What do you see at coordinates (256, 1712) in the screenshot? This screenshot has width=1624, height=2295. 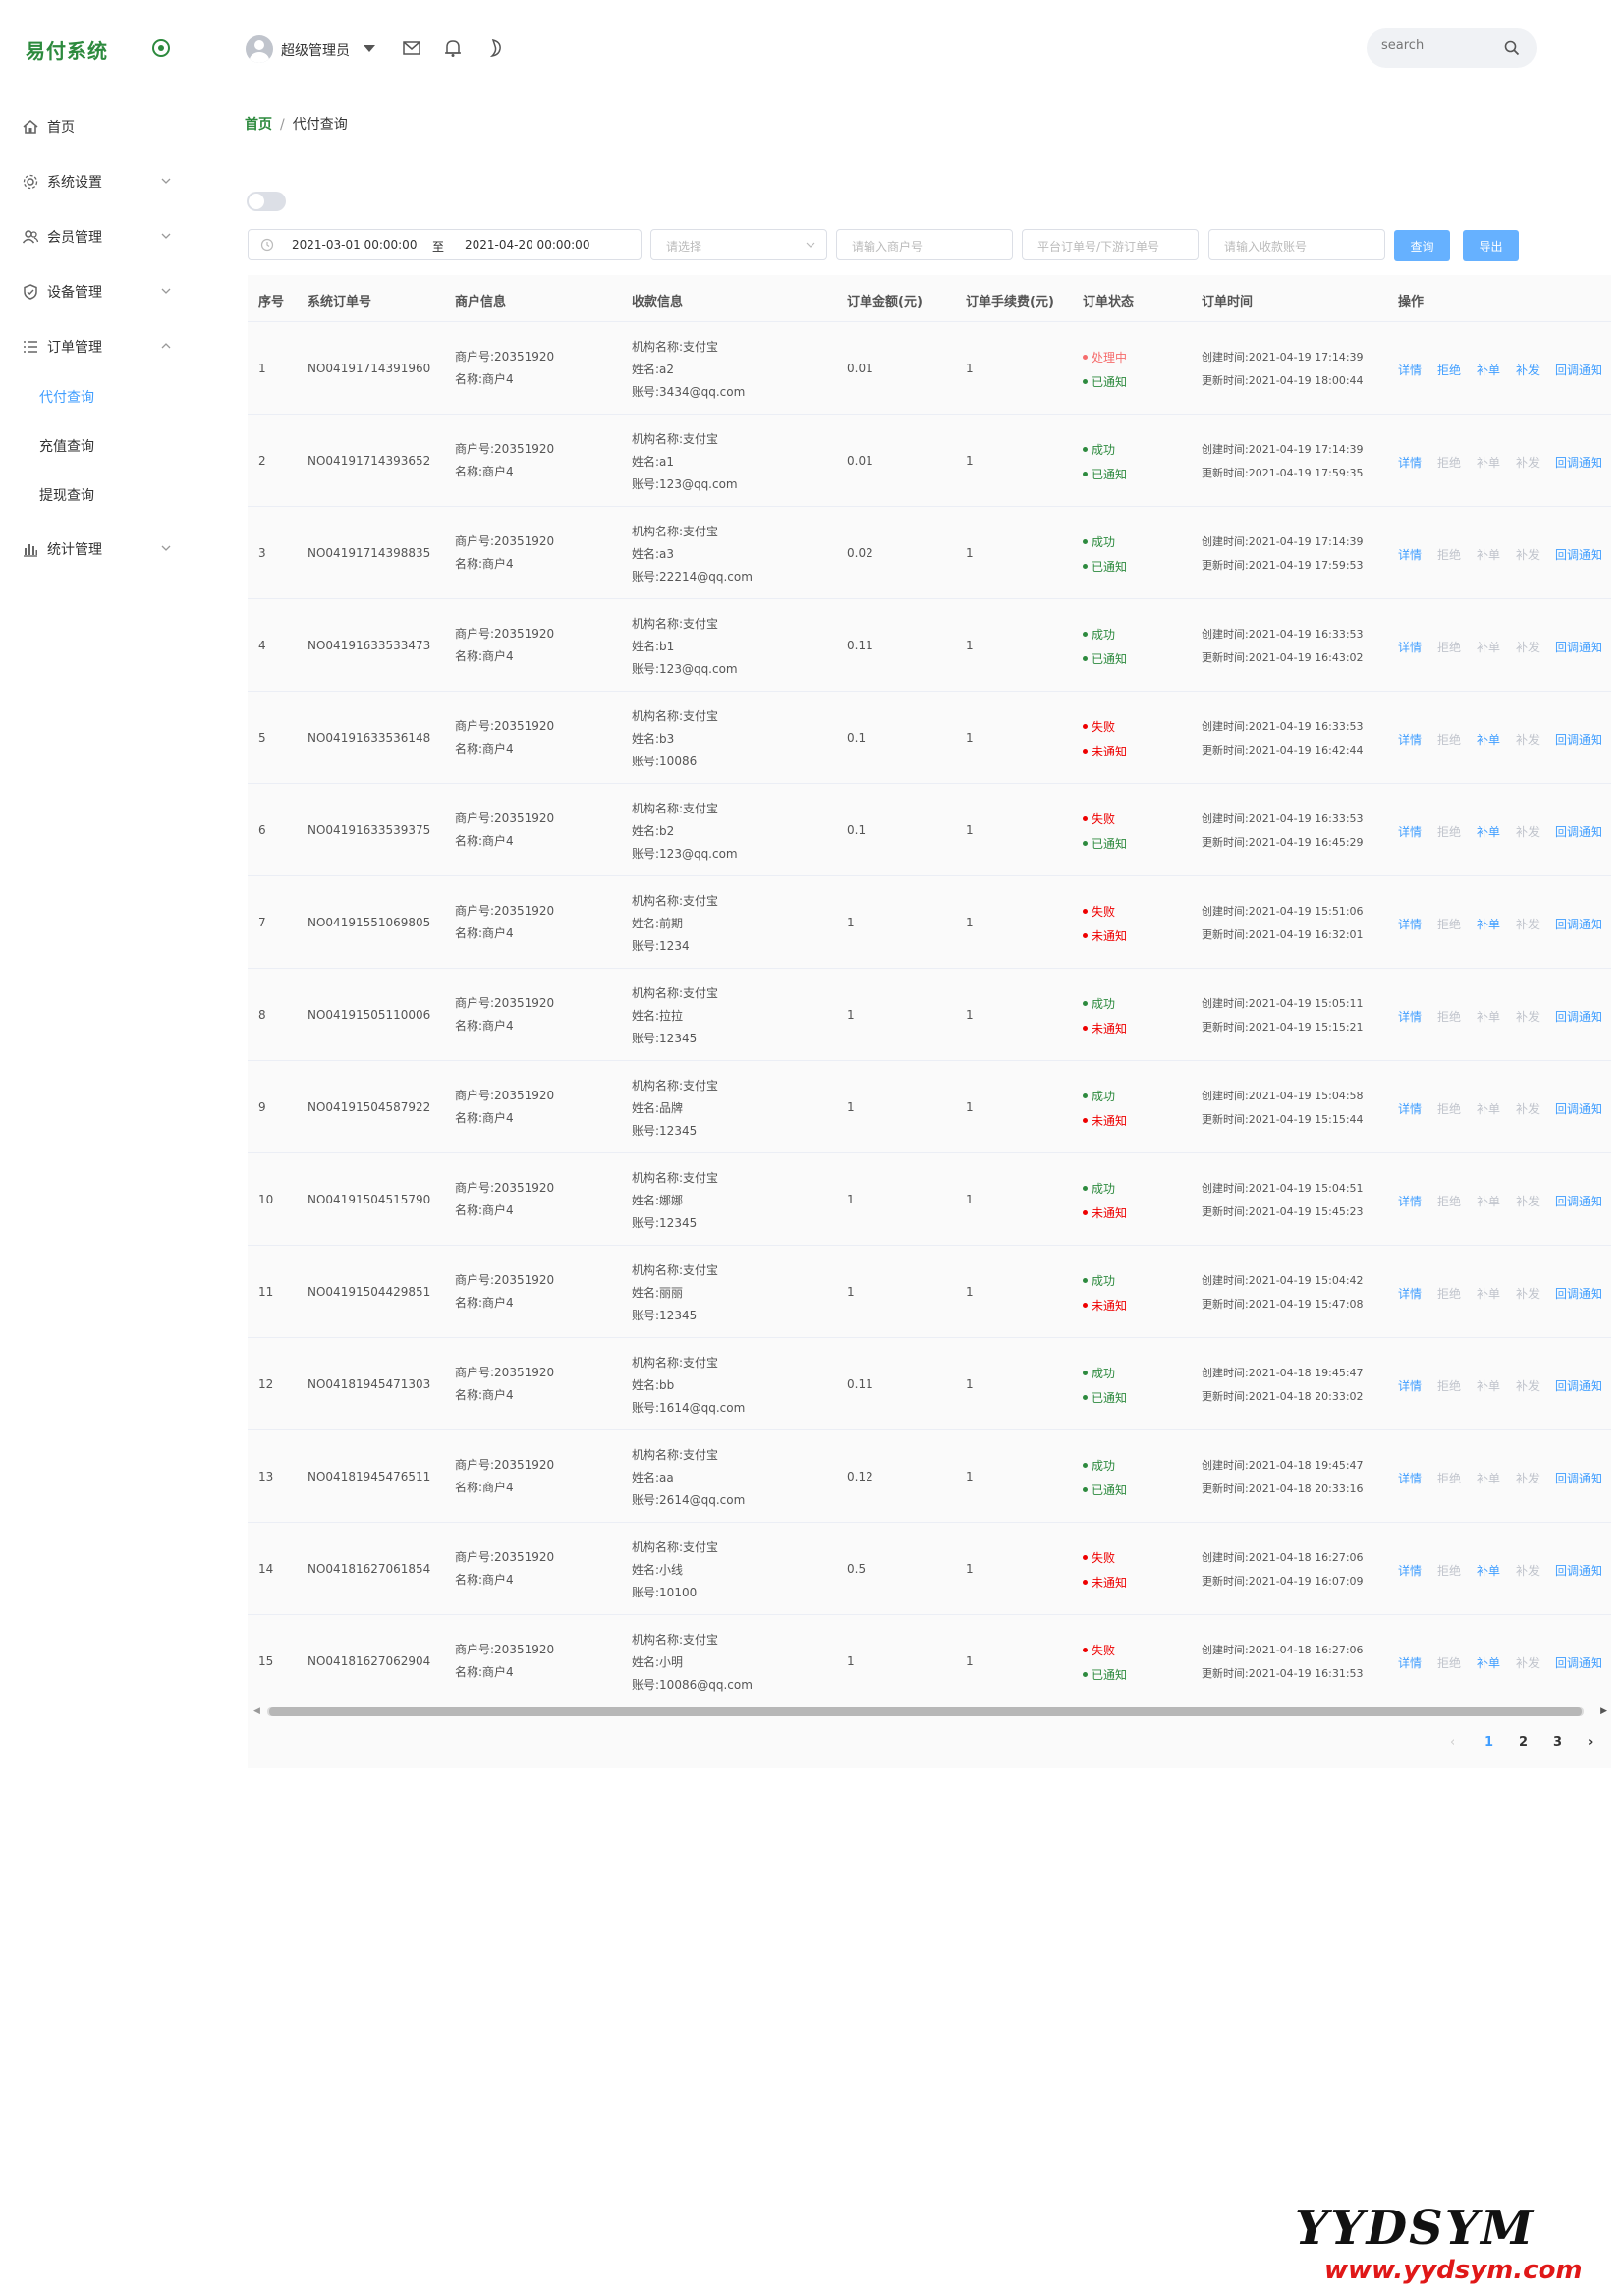 I see `scroll-left-icon: ◀` at bounding box center [256, 1712].